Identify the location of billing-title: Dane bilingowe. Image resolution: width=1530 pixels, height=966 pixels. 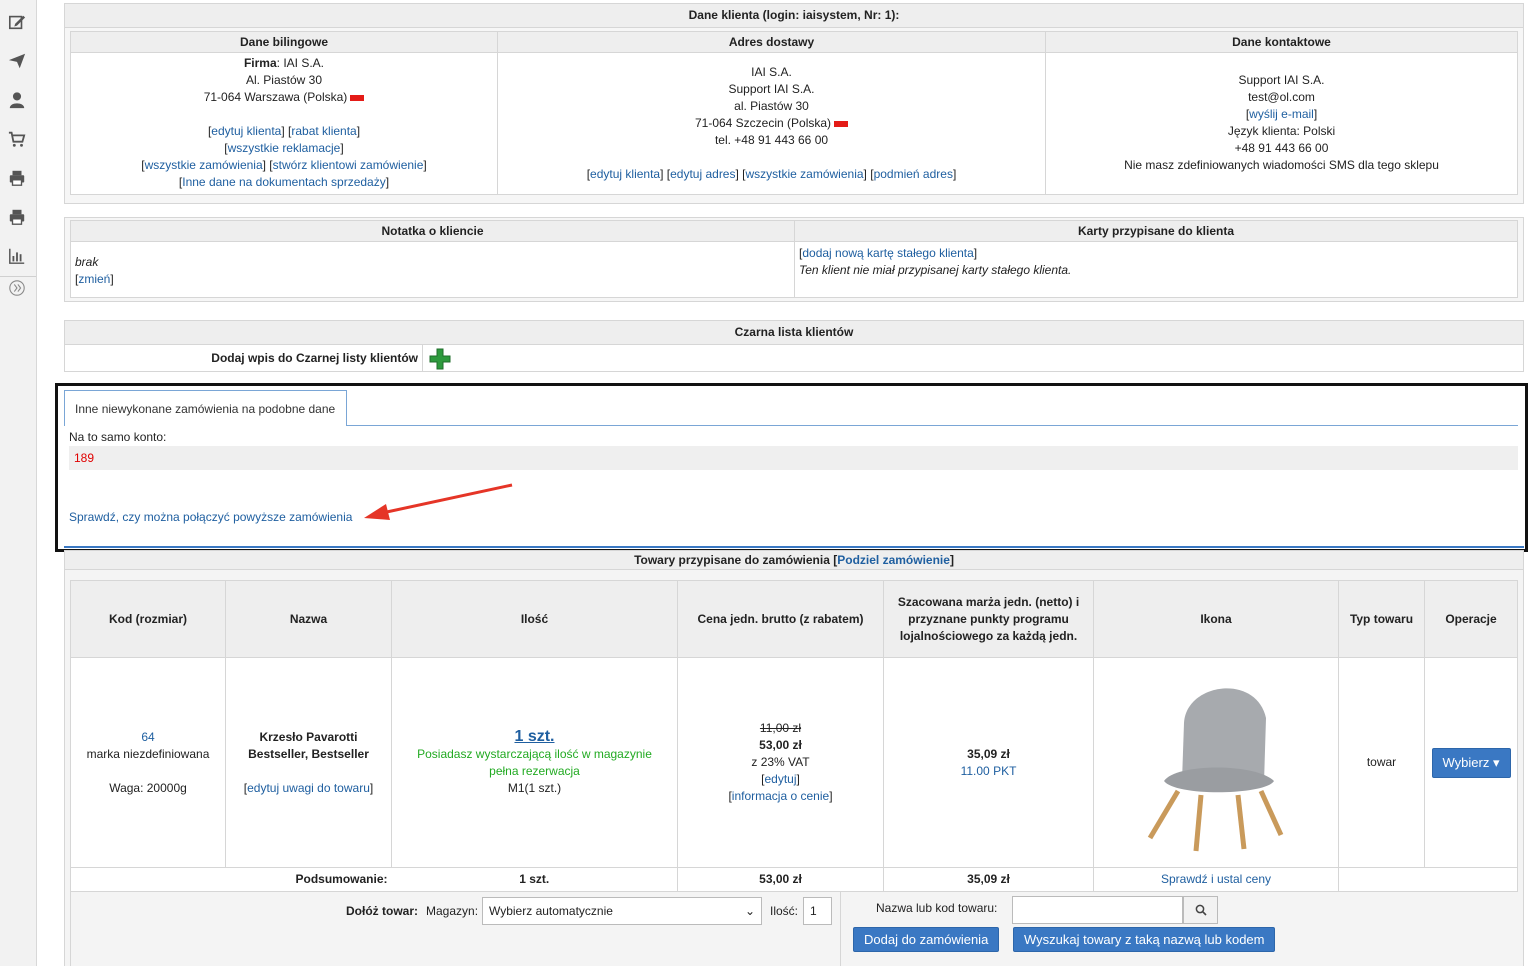
(284, 42).